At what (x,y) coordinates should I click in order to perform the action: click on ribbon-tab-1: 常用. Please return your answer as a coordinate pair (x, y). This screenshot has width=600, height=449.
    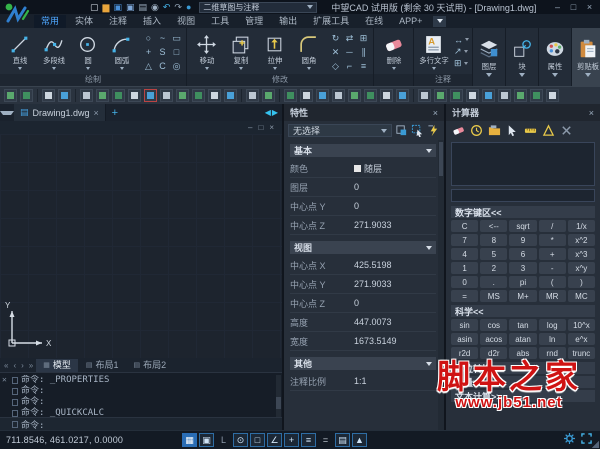
    Looking at the image, I should click on (50, 21).